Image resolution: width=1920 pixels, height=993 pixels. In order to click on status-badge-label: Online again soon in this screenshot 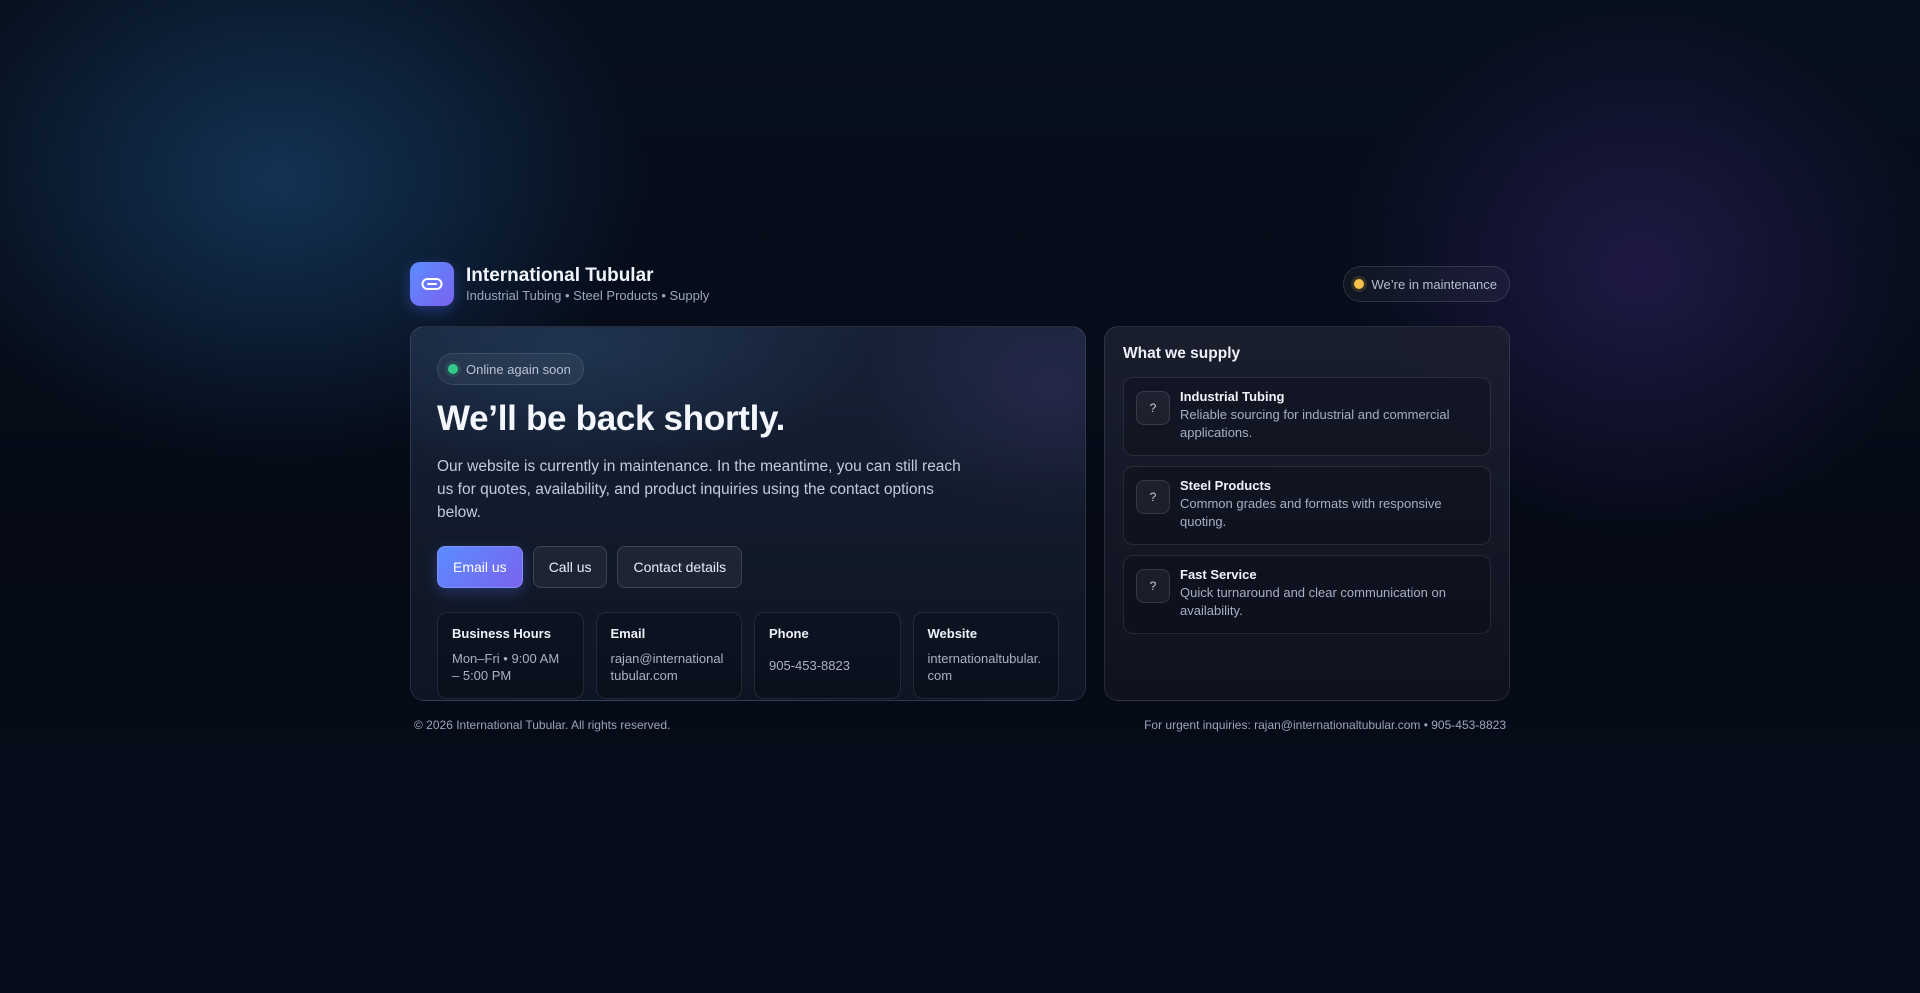, I will do `click(518, 369)`.